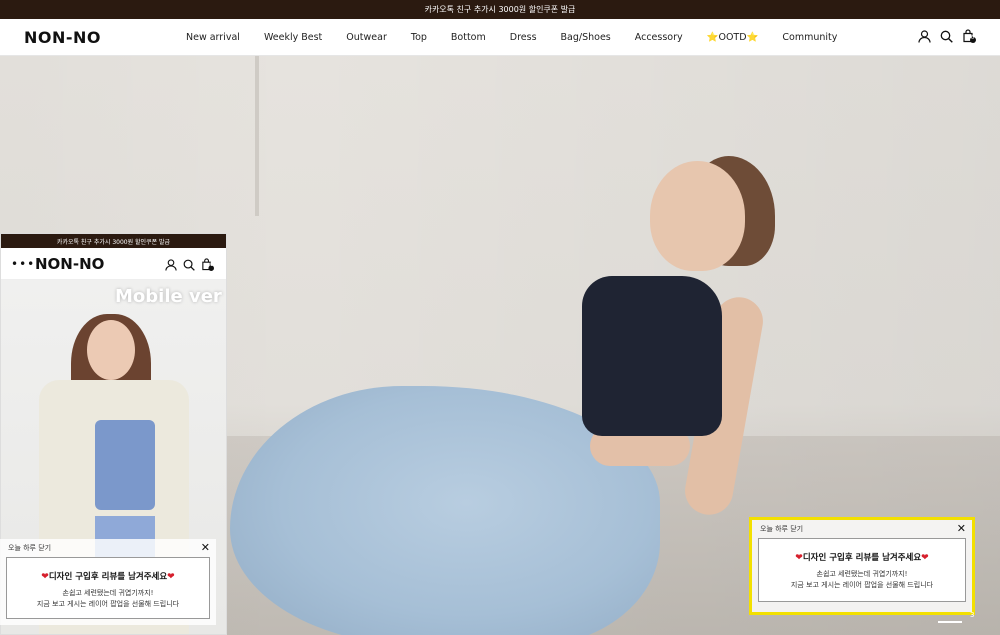 The height and width of the screenshot is (635, 1000). Describe the element at coordinates (733, 37) in the screenshot. I see `nav-ootd: ⭐OOTD⭐` at that location.